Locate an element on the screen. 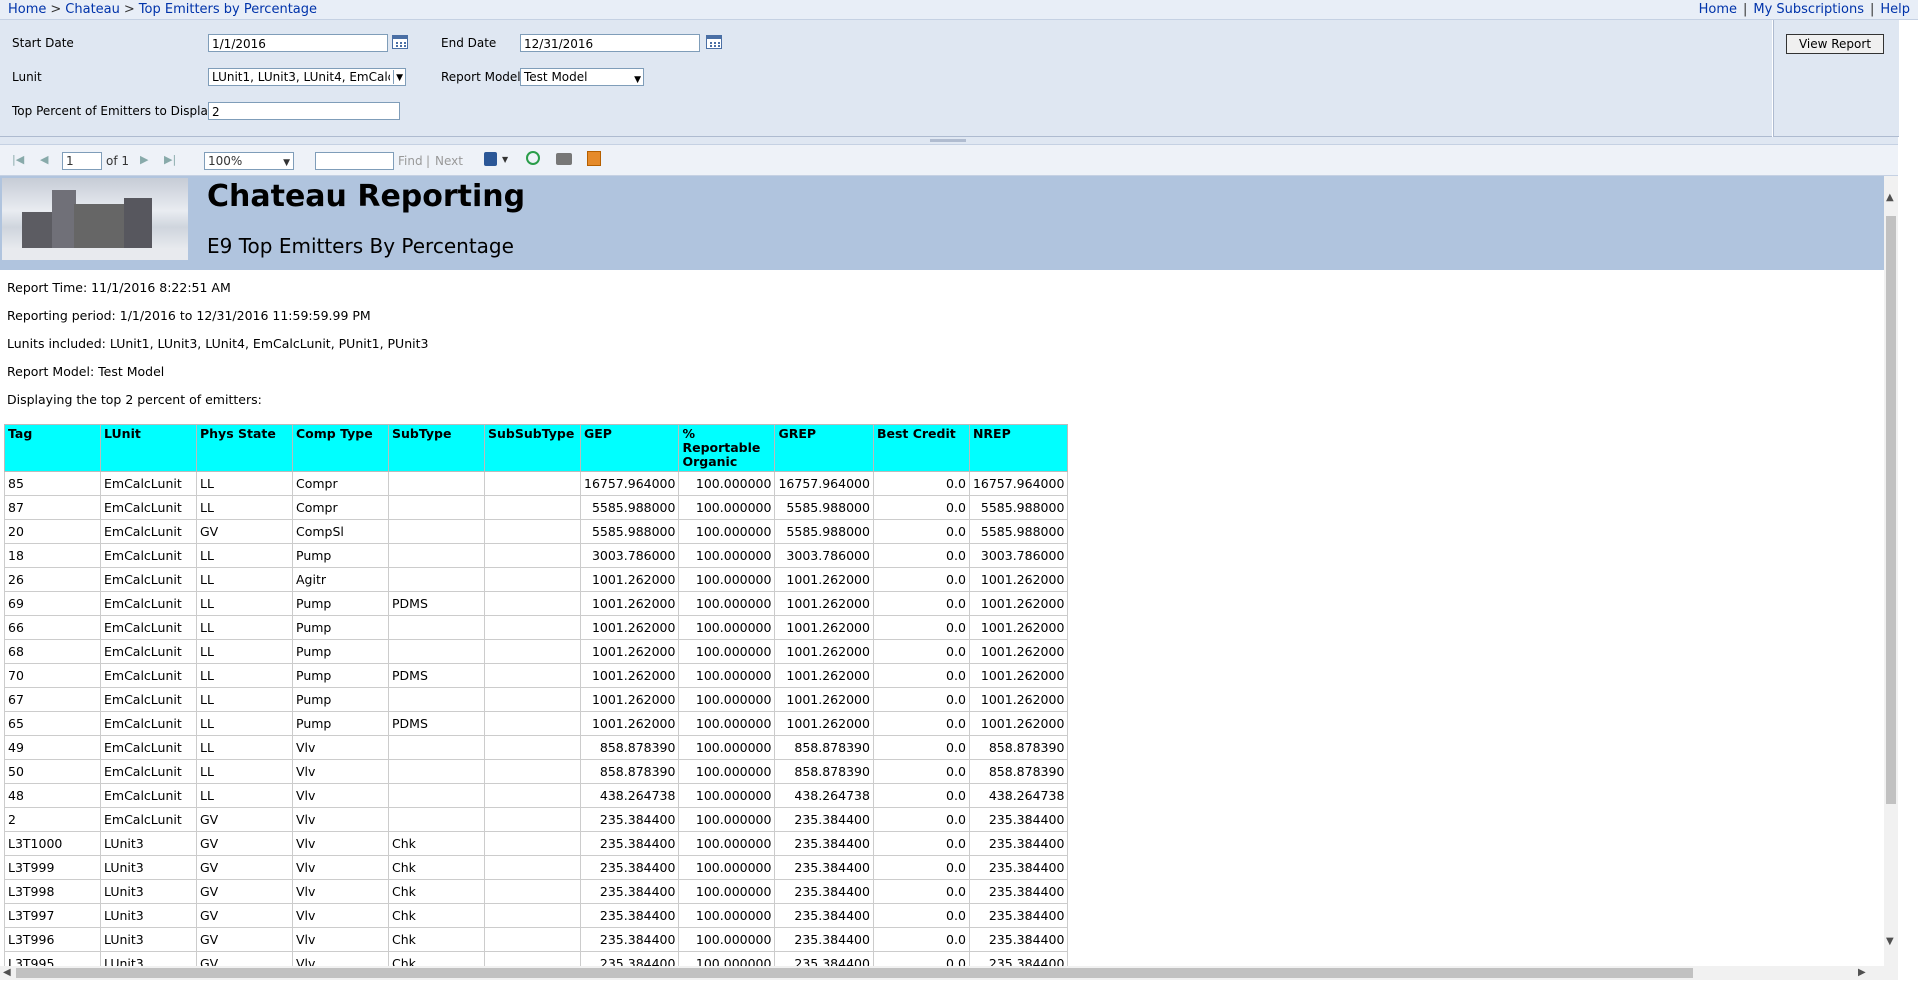 The image size is (1918, 984). start-date-calendar-icon is located at coordinates (400, 42).